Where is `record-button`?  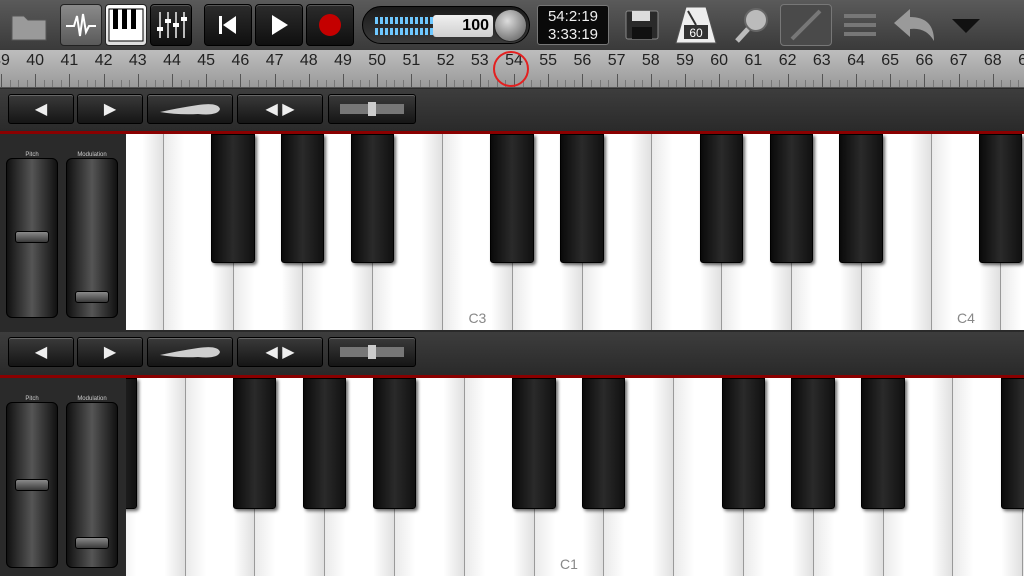
record-button is located at coordinates (330, 25).